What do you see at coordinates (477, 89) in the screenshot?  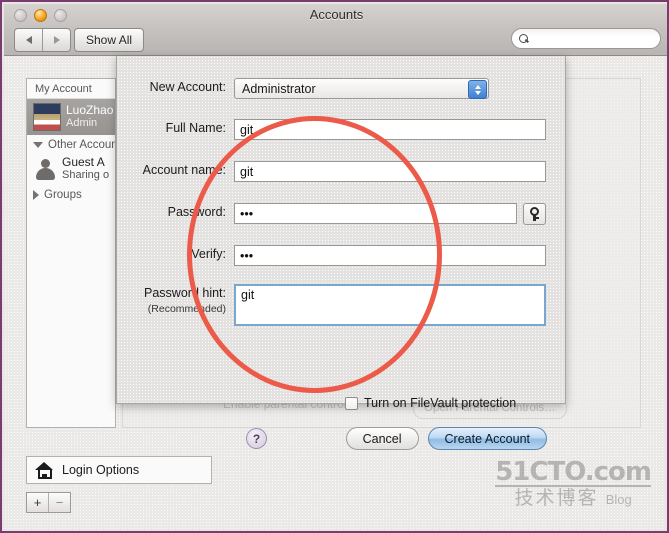 I see `stepper-icon` at bounding box center [477, 89].